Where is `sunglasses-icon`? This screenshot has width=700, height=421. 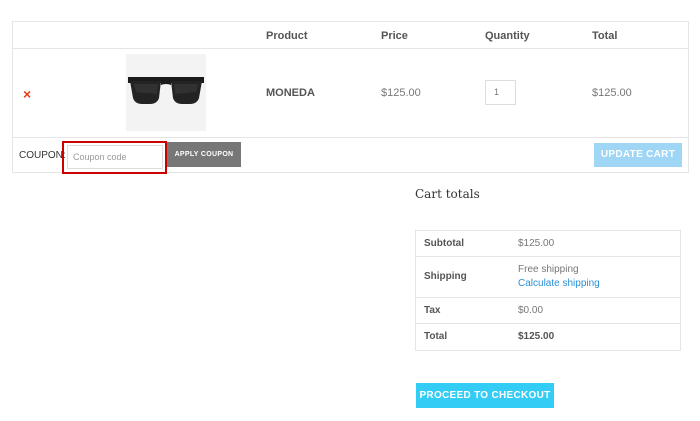 sunglasses-icon is located at coordinates (166, 92).